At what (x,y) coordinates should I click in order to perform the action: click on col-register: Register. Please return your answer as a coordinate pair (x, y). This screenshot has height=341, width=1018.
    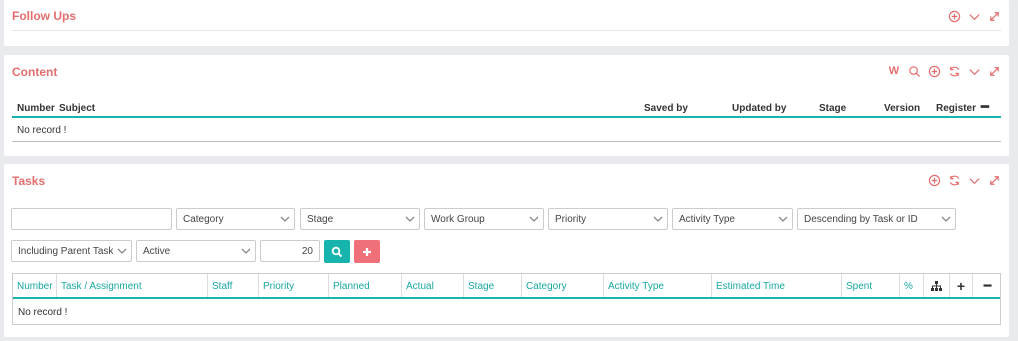
    Looking at the image, I should click on (956, 108).